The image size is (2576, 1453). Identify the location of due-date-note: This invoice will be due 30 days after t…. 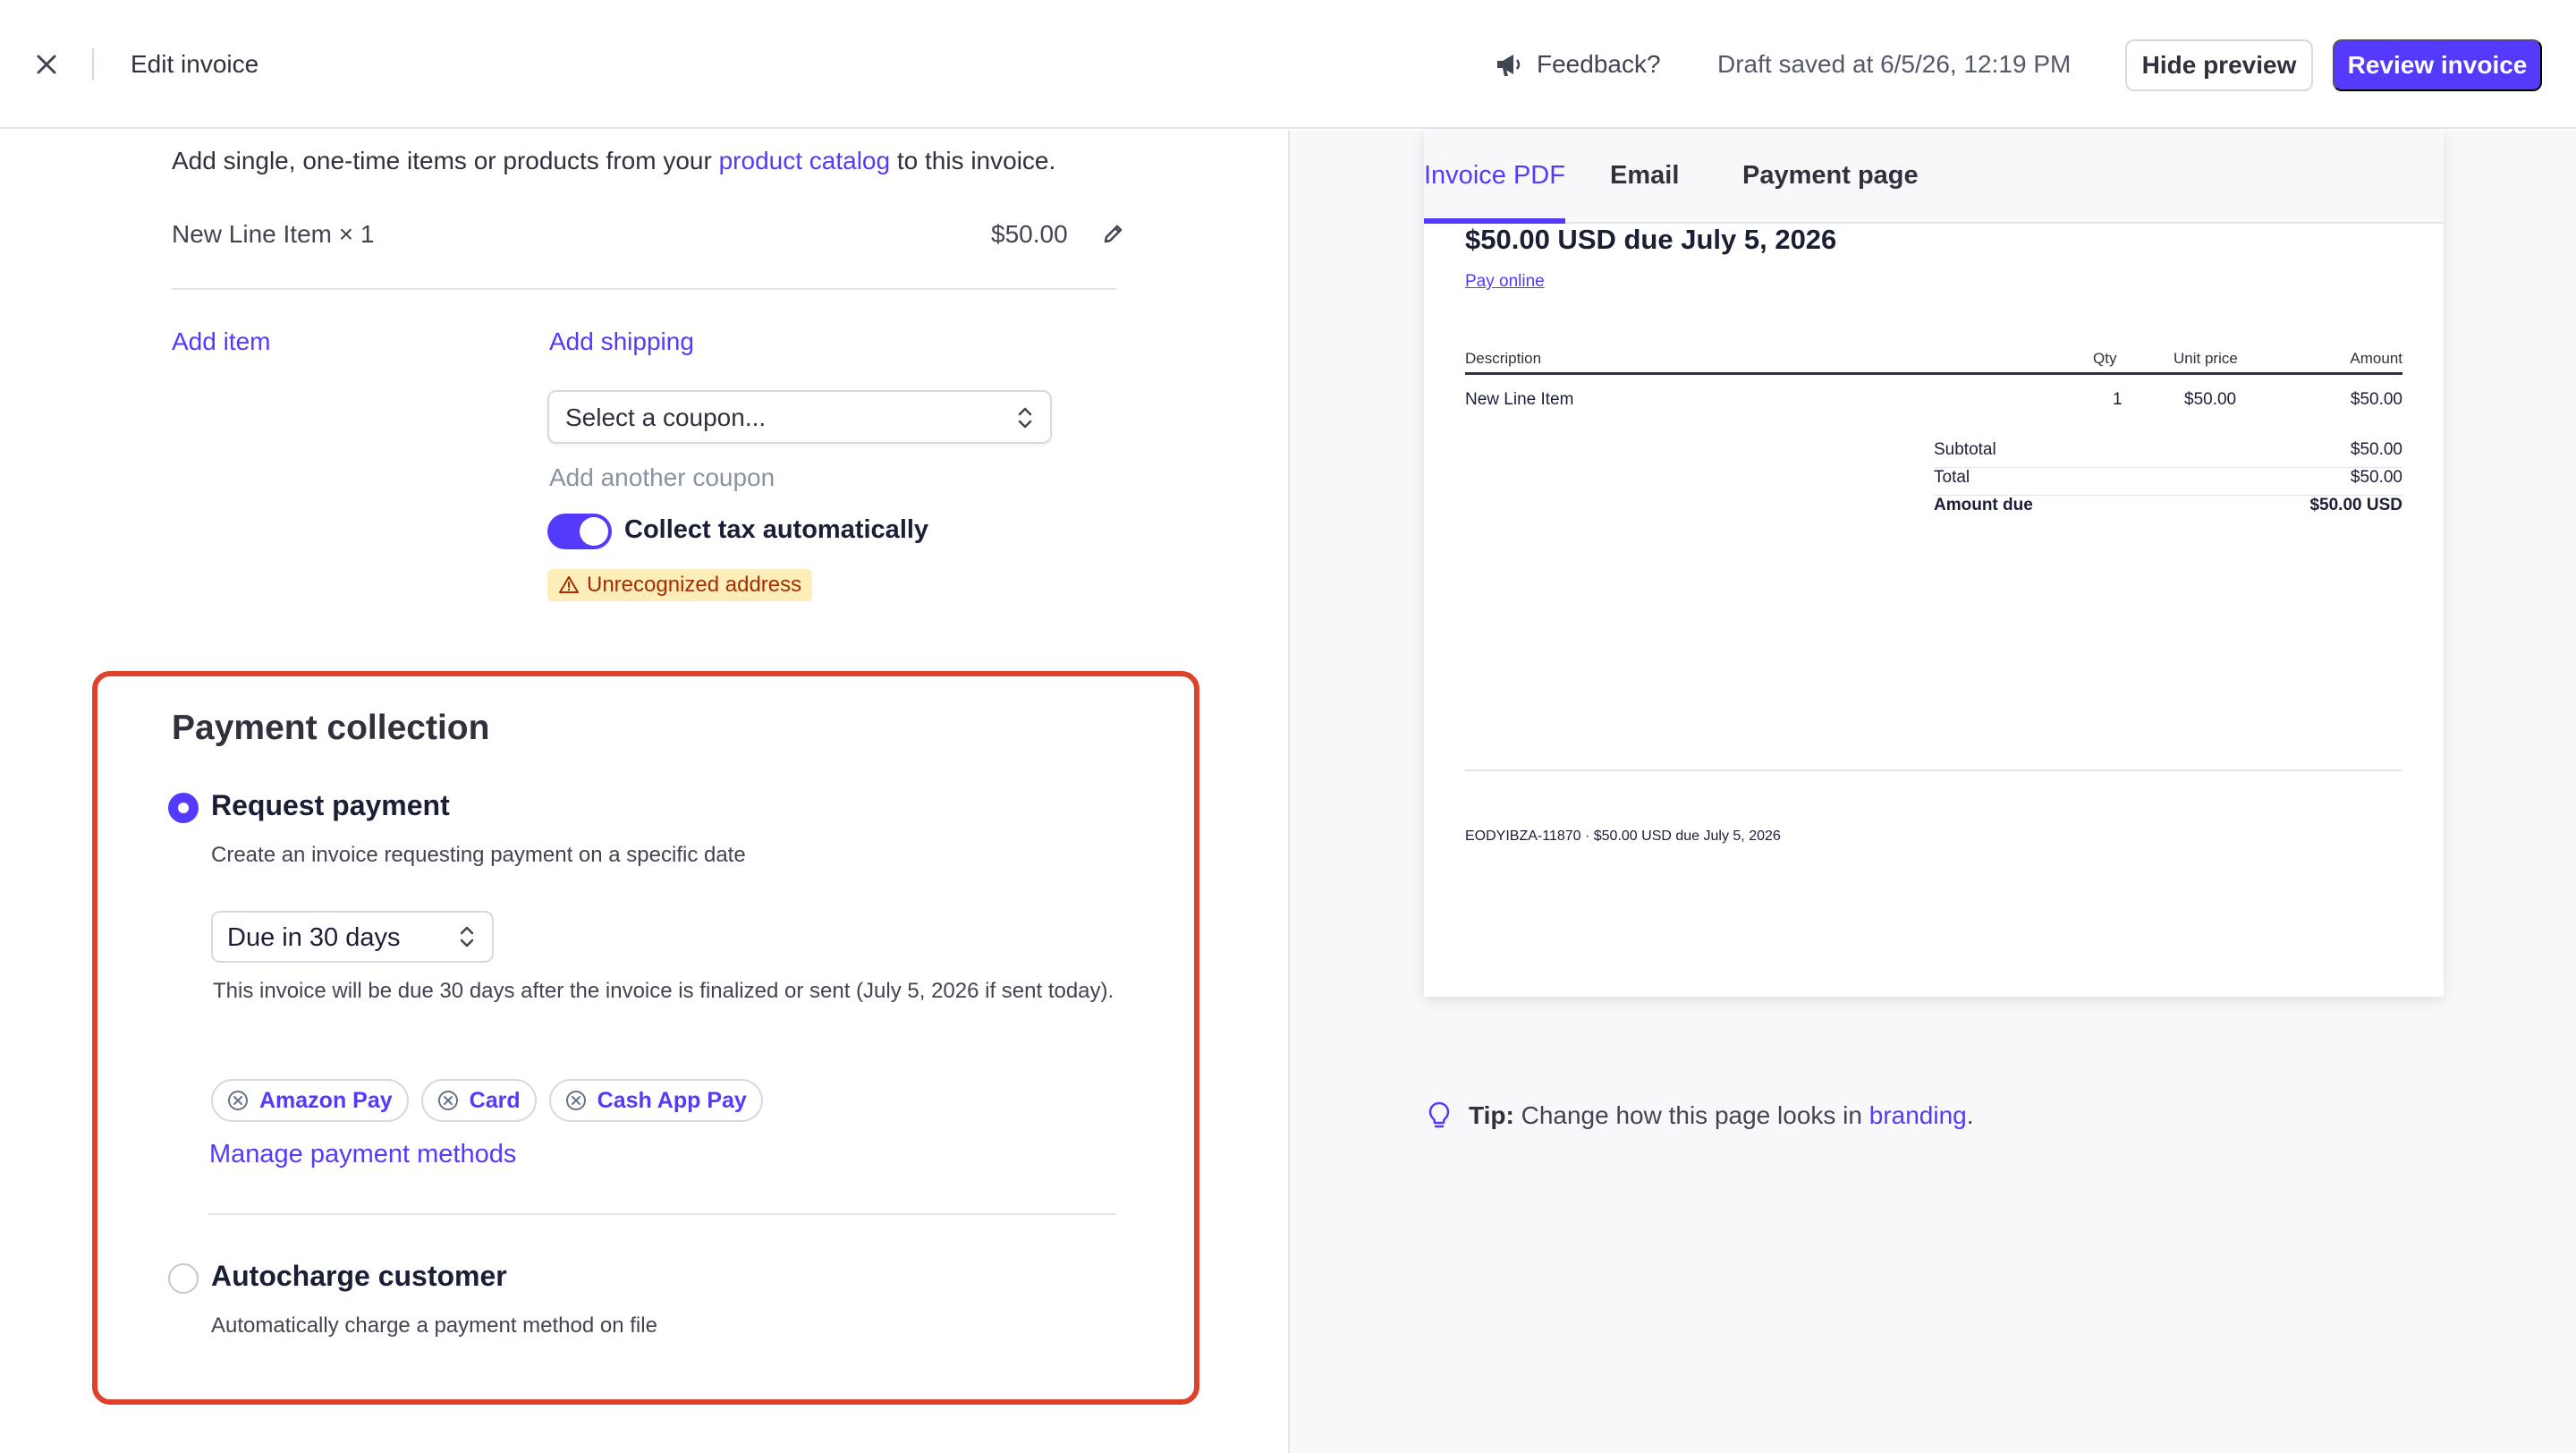
(663, 991).